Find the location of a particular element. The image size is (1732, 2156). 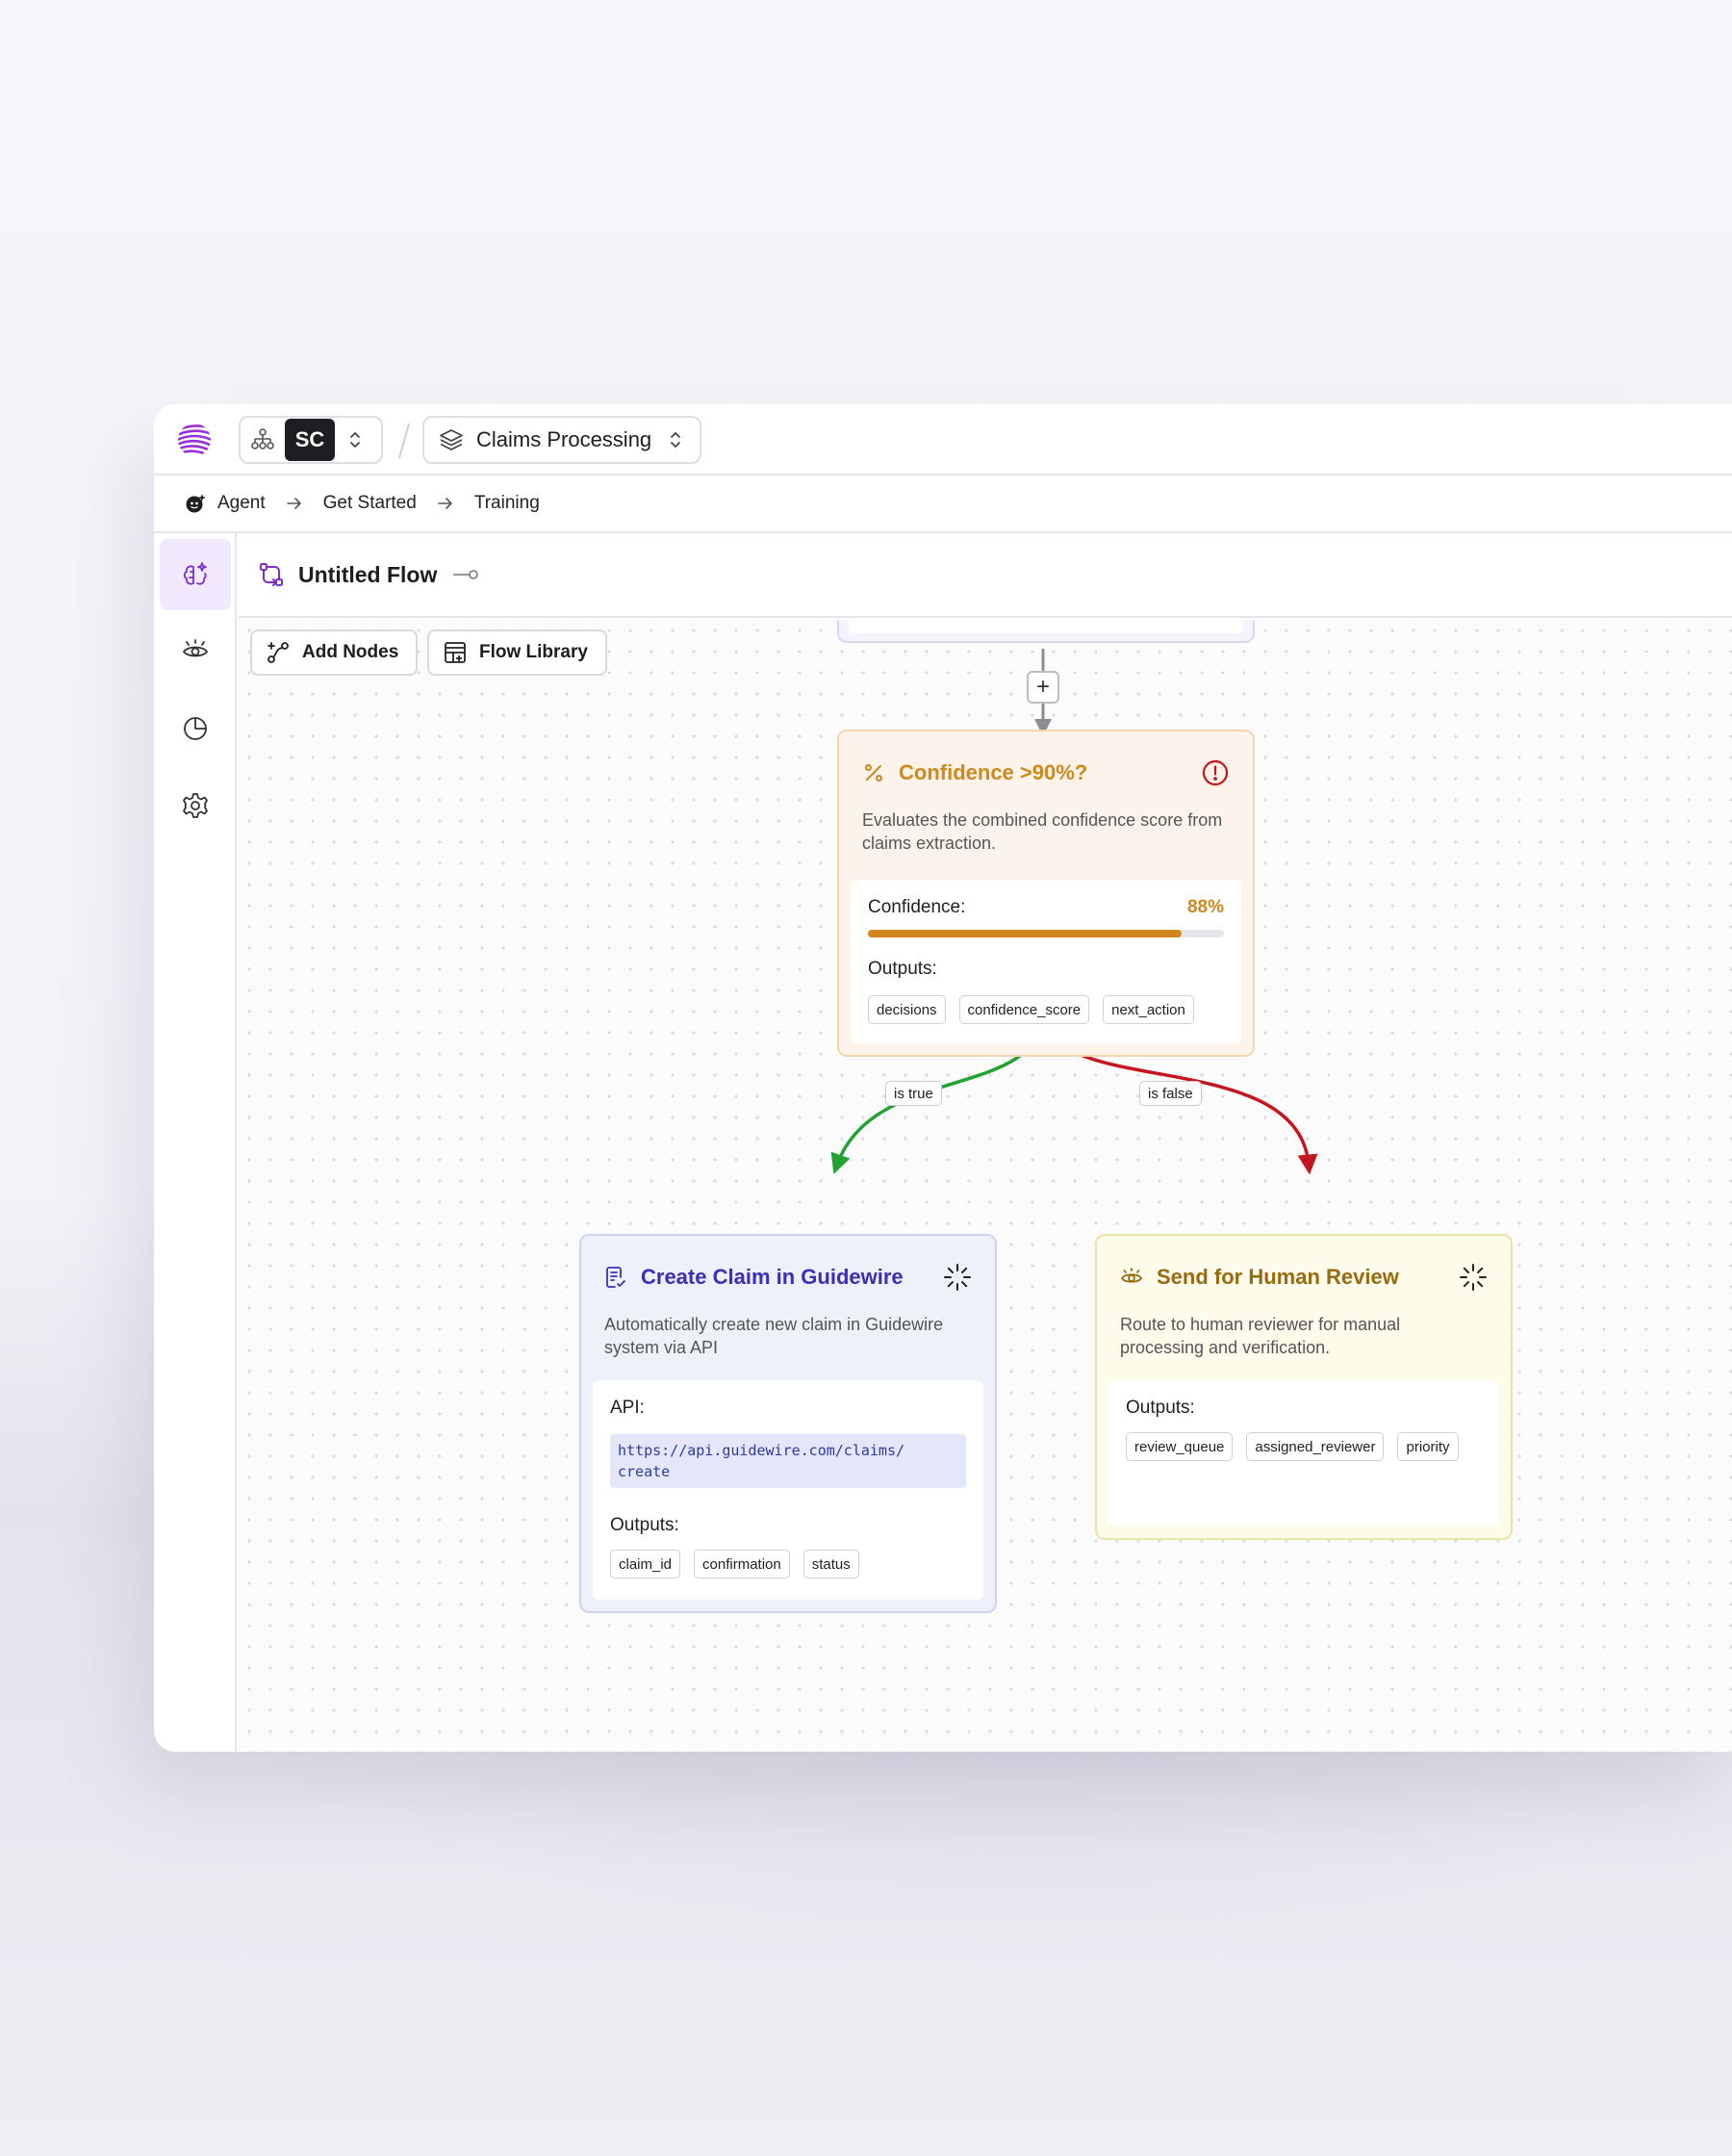

create-claim-outputs: claim_id confirmation status is located at coordinates (788, 1564).